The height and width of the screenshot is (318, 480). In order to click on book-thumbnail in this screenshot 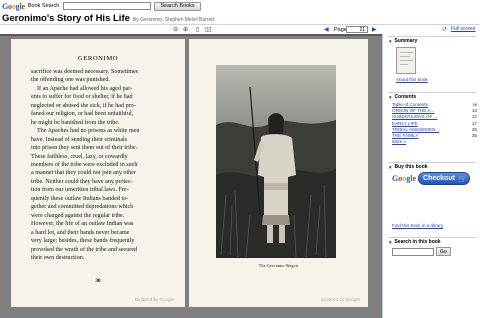, I will do `click(406, 60)`.